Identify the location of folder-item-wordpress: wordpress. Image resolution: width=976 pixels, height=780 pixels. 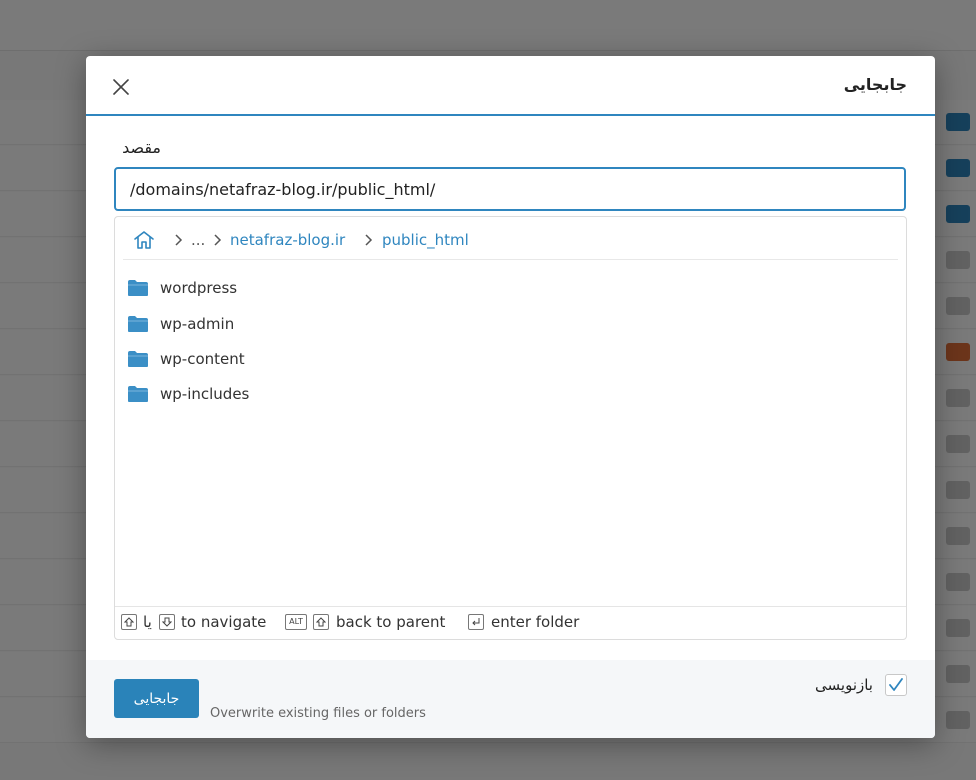
(505, 288).